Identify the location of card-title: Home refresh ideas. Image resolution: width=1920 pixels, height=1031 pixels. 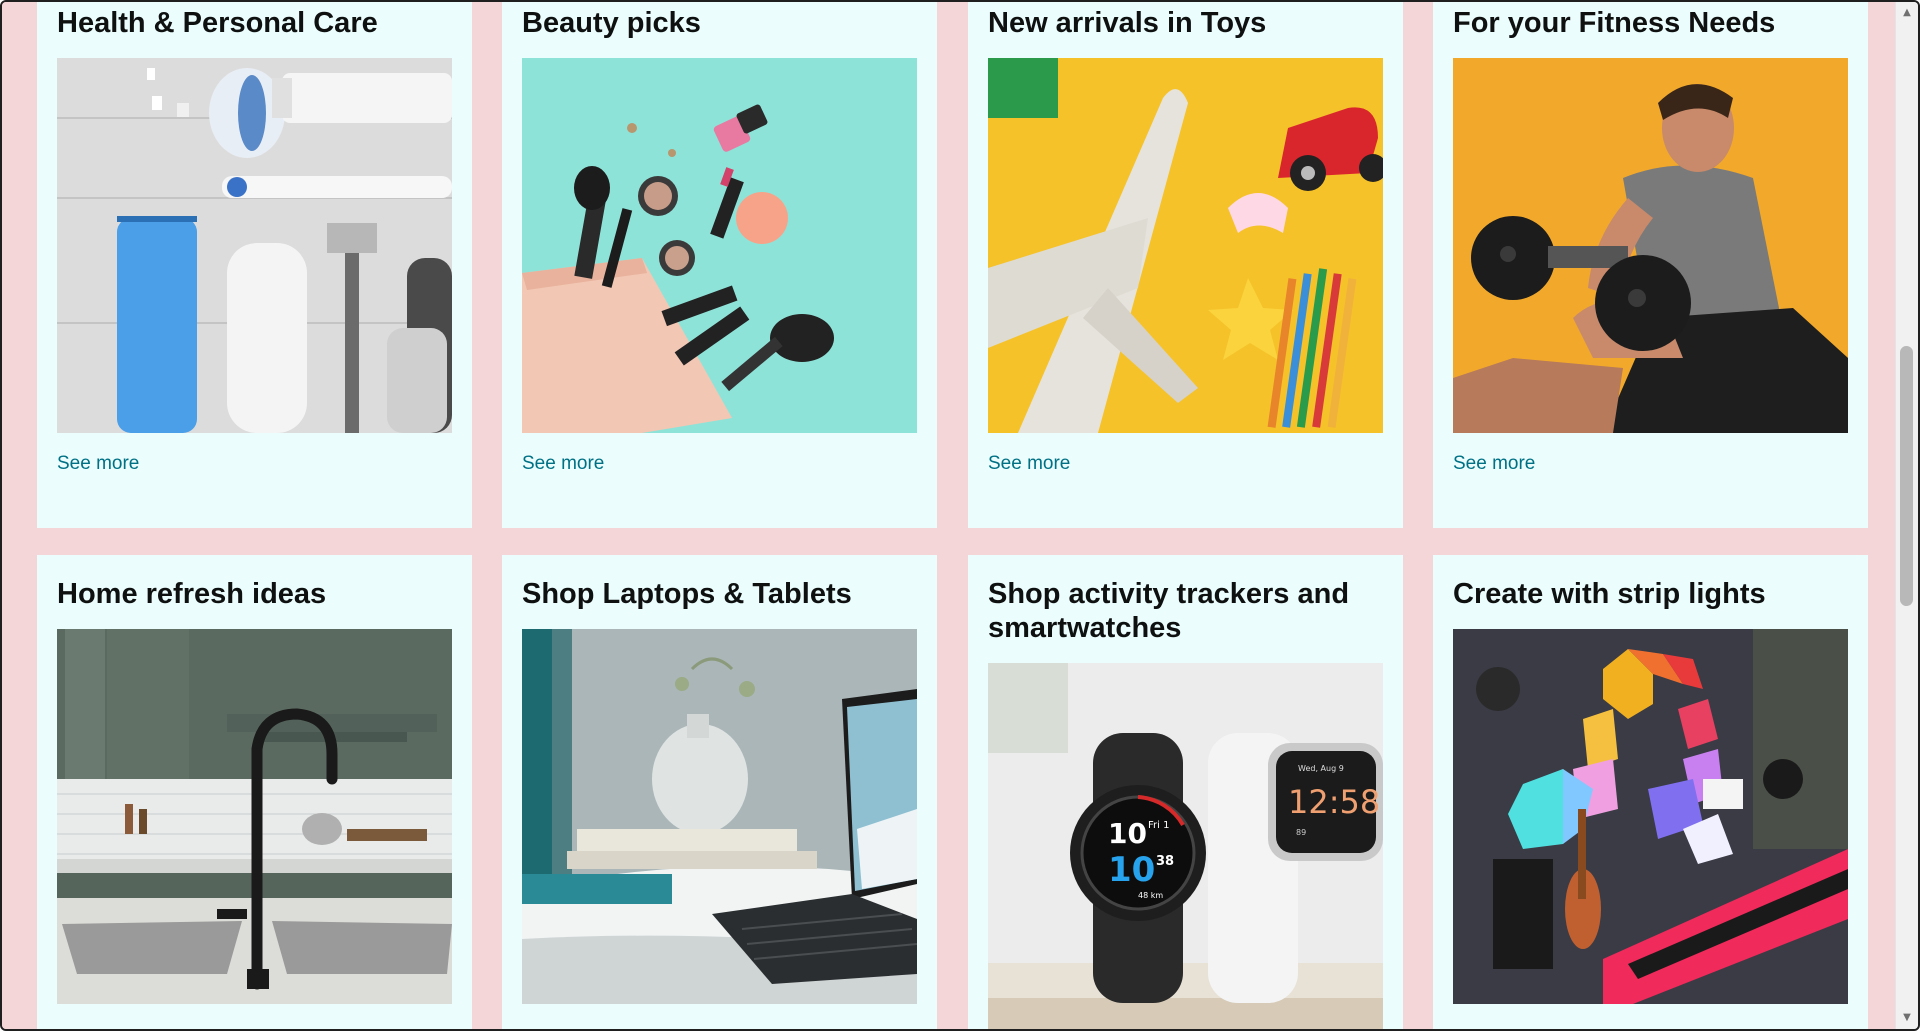
(254, 594).